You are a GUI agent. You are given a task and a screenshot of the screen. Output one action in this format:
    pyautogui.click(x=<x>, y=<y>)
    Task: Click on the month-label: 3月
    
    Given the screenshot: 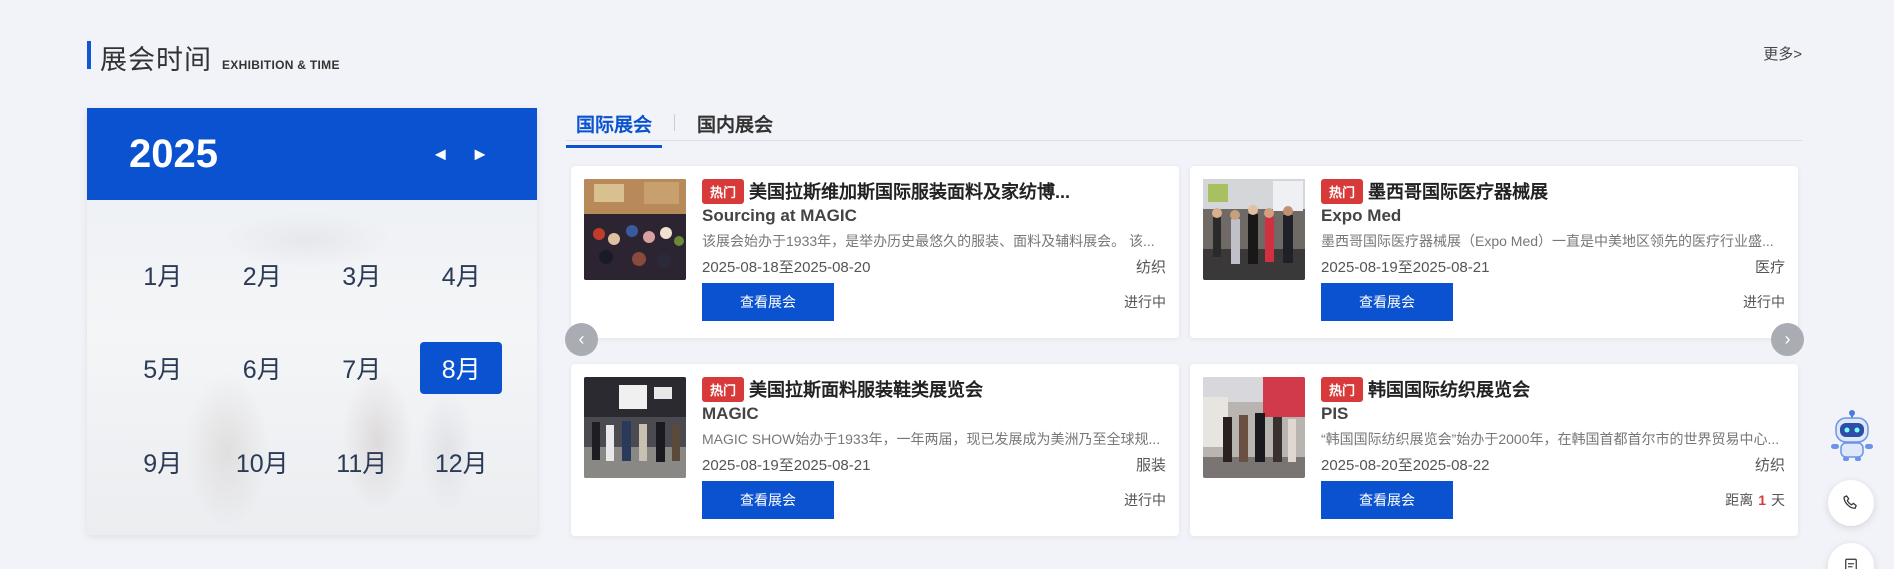 What is the action you would take?
    pyautogui.click(x=362, y=276)
    